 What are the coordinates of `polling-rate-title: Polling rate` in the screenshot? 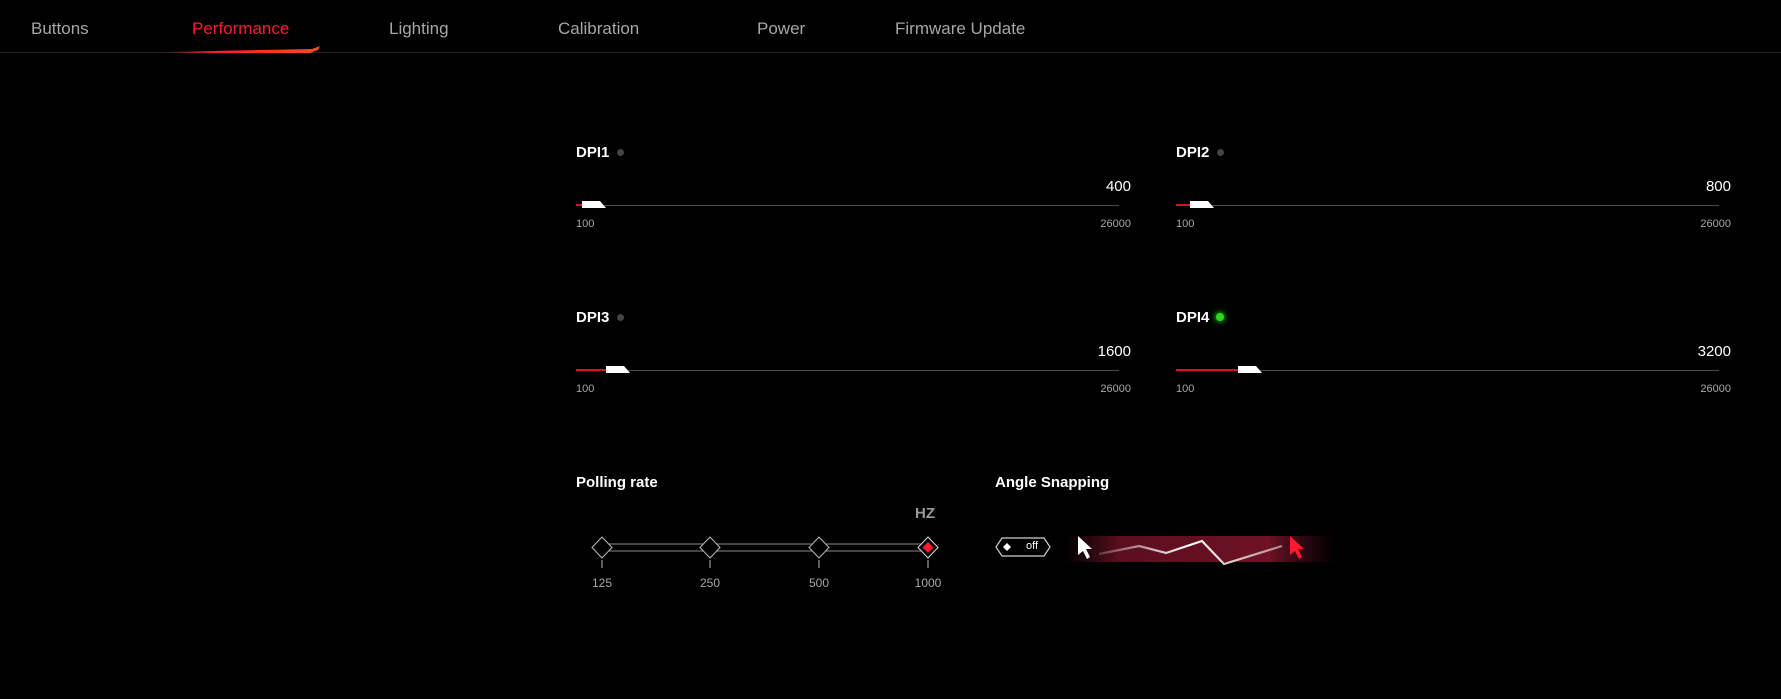 It's located at (617, 482).